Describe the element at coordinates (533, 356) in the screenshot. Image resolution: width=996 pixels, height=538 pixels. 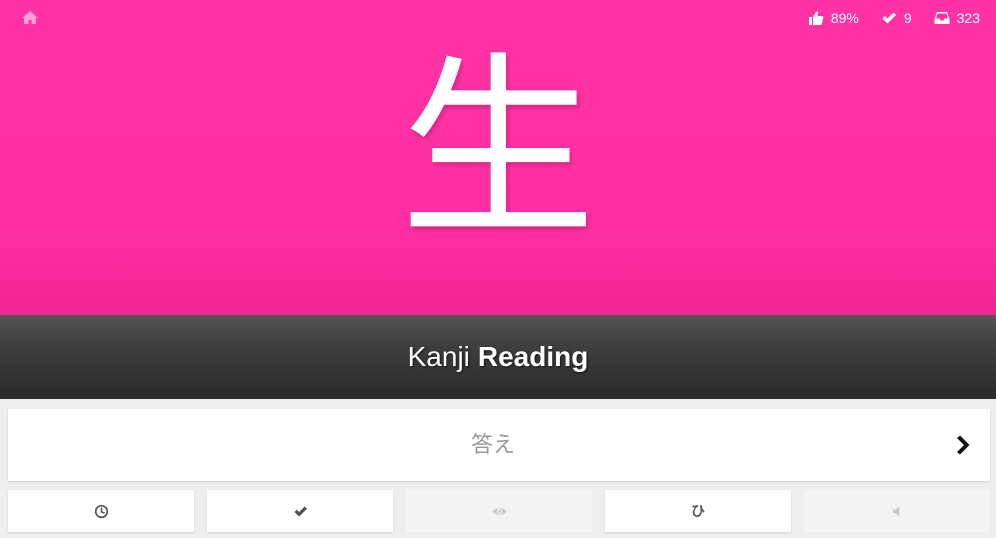
I see `question-type: Reading` at that location.